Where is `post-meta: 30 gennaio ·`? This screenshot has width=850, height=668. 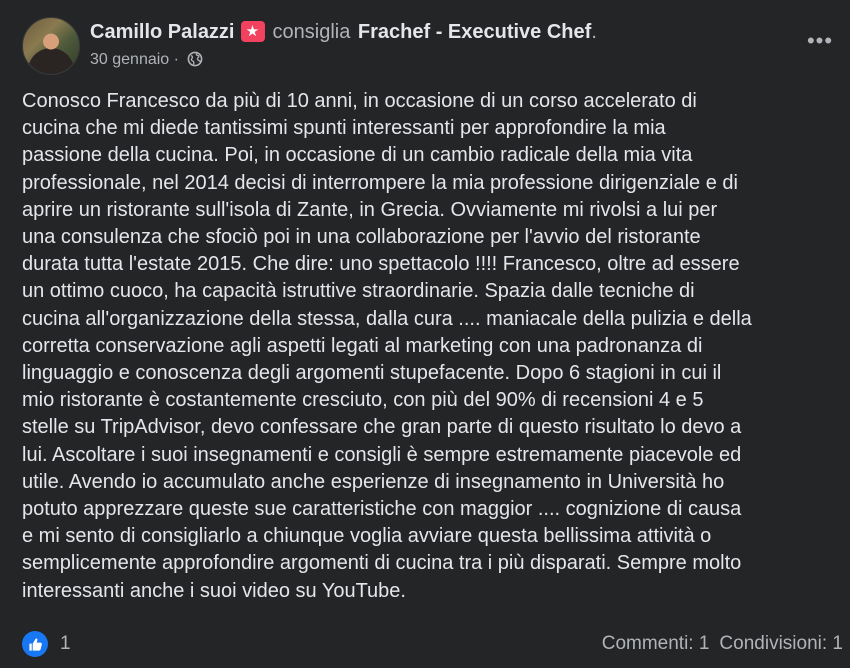
post-meta: 30 gennaio · is located at coordinates (439, 60).